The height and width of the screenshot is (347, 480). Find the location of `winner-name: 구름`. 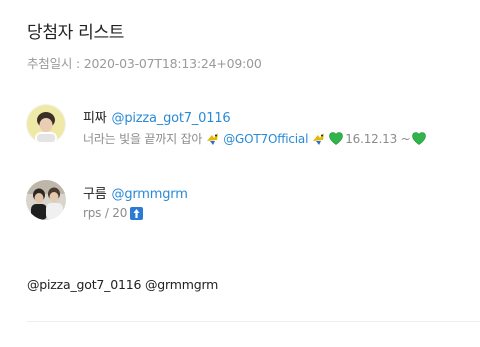

winner-name: 구름 is located at coordinates (95, 194).